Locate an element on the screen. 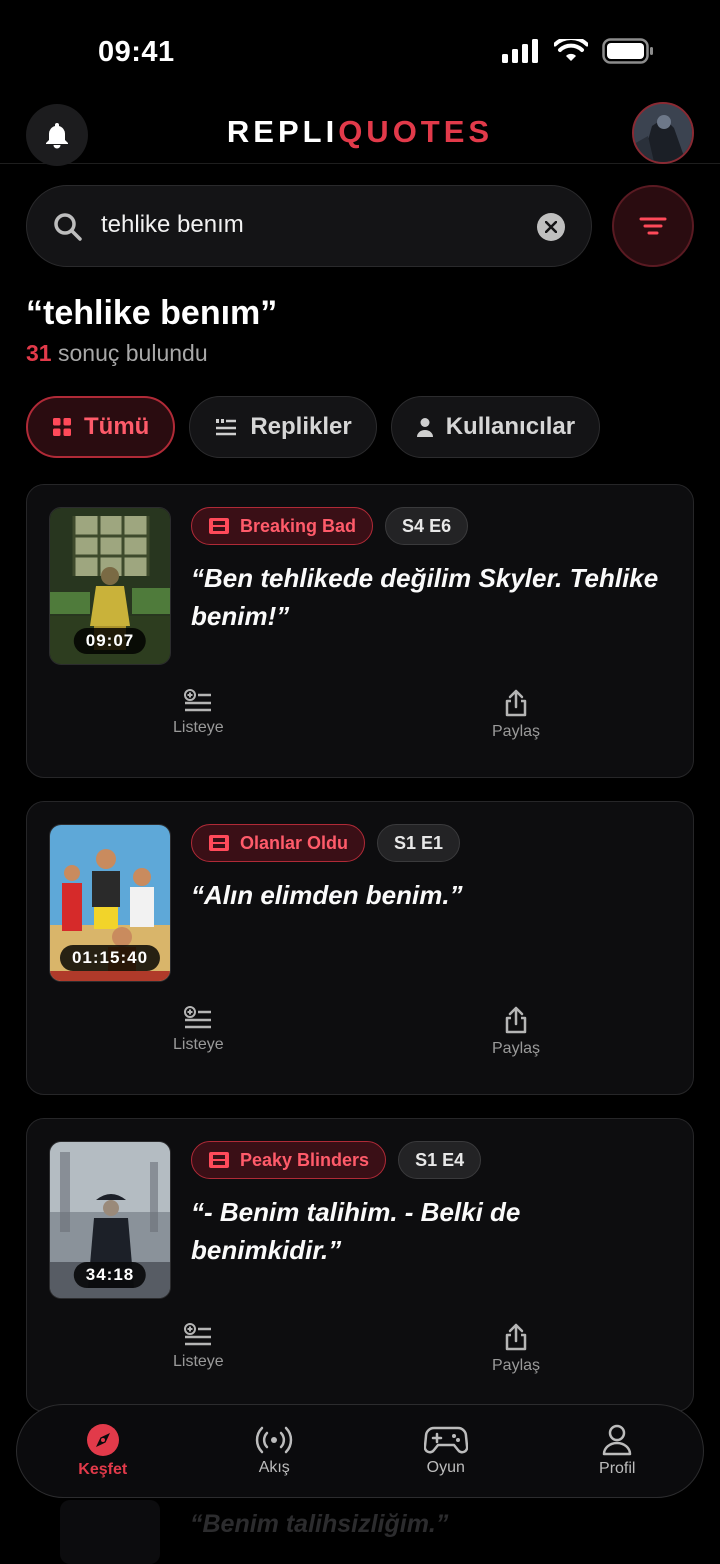 Image resolution: width=720 pixels, height=1564 pixels. app-header: REPLIQUOTES is located at coordinates (360, 133).